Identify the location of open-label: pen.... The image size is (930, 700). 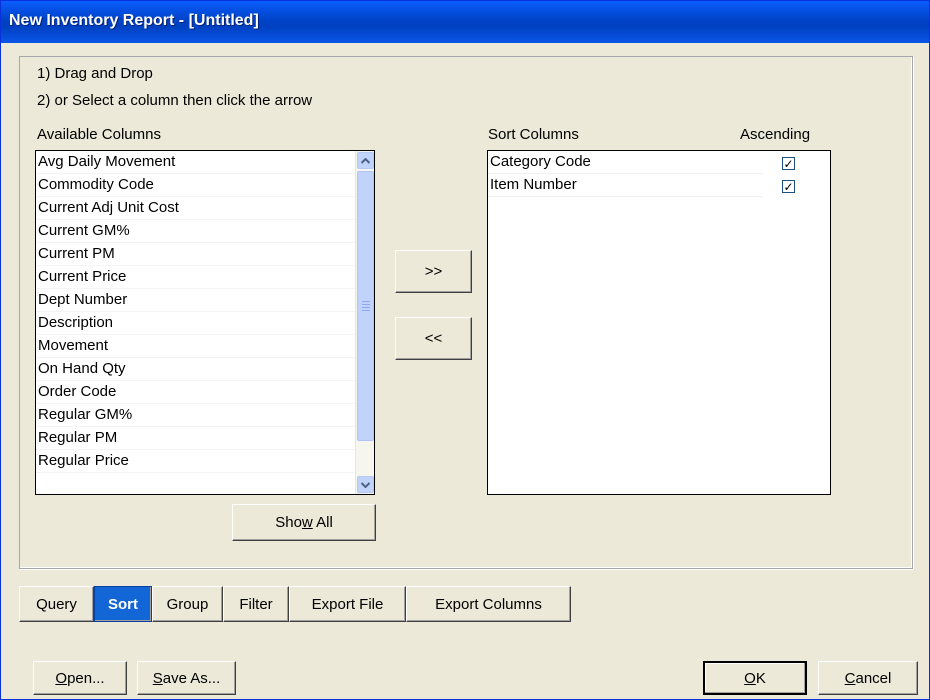
(86, 678).